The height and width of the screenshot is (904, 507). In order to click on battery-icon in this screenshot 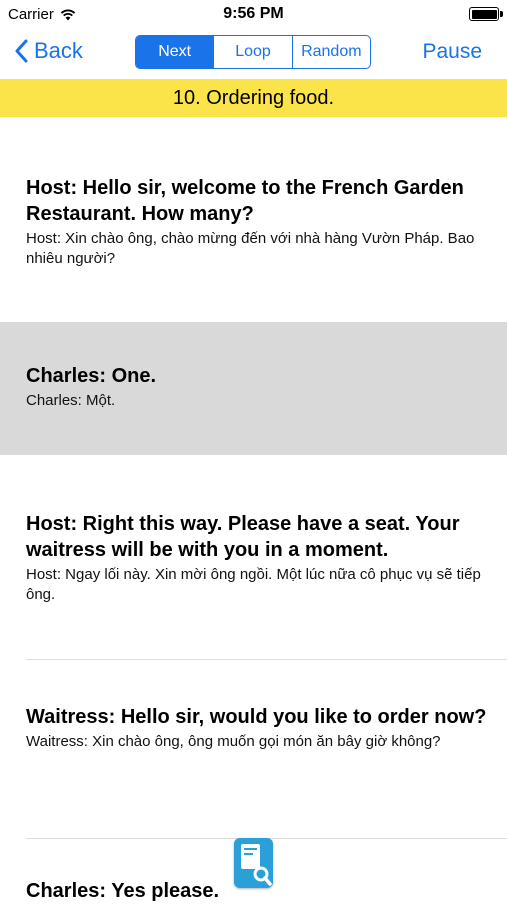, I will do `click(486, 14)`.